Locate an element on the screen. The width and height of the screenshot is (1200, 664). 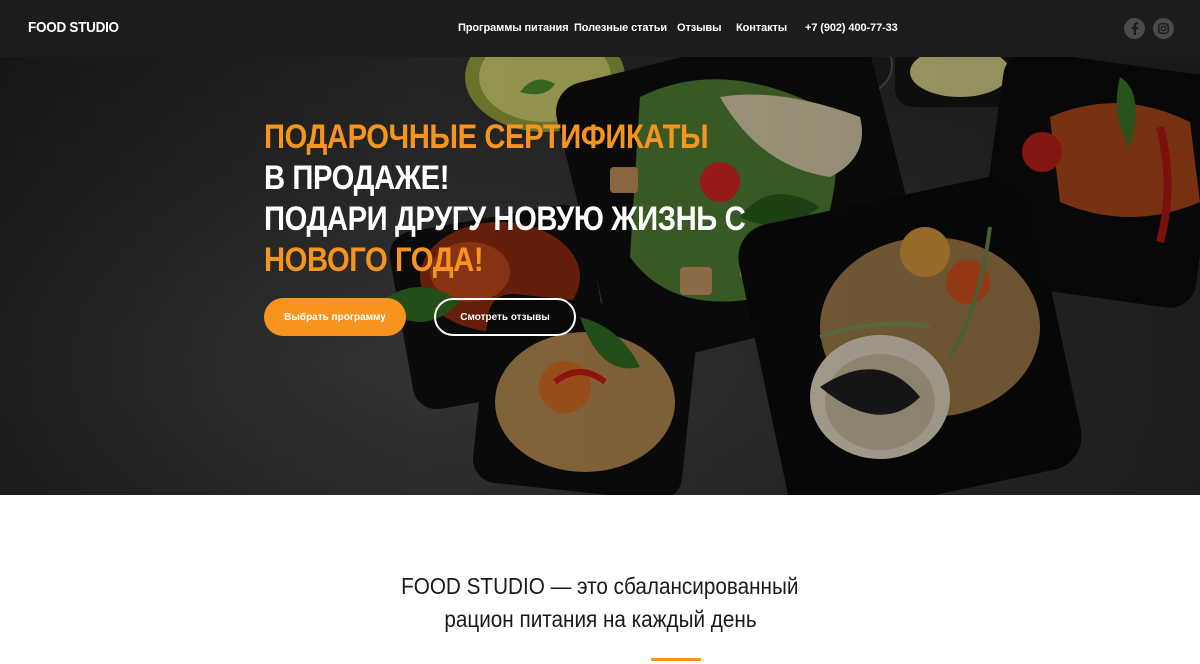
choose-program-button: Выбрать программу is located at coordinates (335, 317).